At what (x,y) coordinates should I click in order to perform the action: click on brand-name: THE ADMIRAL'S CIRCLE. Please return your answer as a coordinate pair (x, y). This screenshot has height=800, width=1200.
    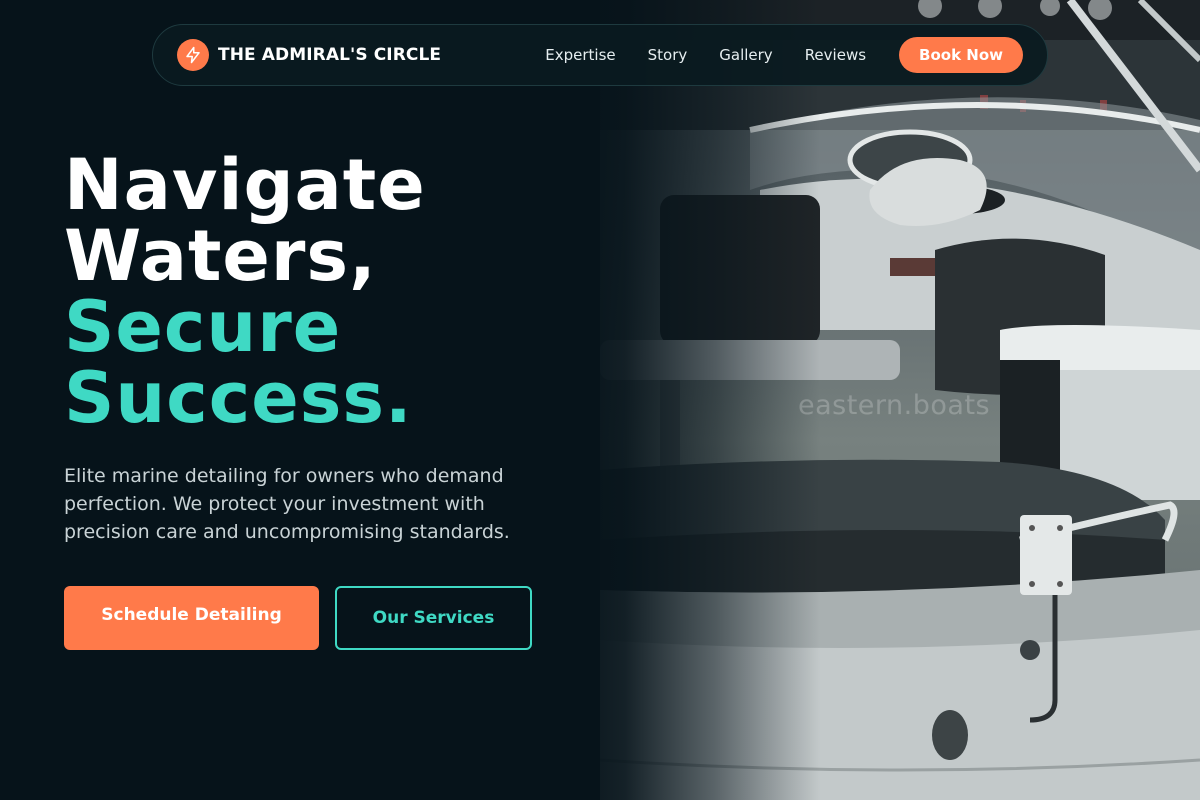
    Looking at the image, I should click on (330, 55).